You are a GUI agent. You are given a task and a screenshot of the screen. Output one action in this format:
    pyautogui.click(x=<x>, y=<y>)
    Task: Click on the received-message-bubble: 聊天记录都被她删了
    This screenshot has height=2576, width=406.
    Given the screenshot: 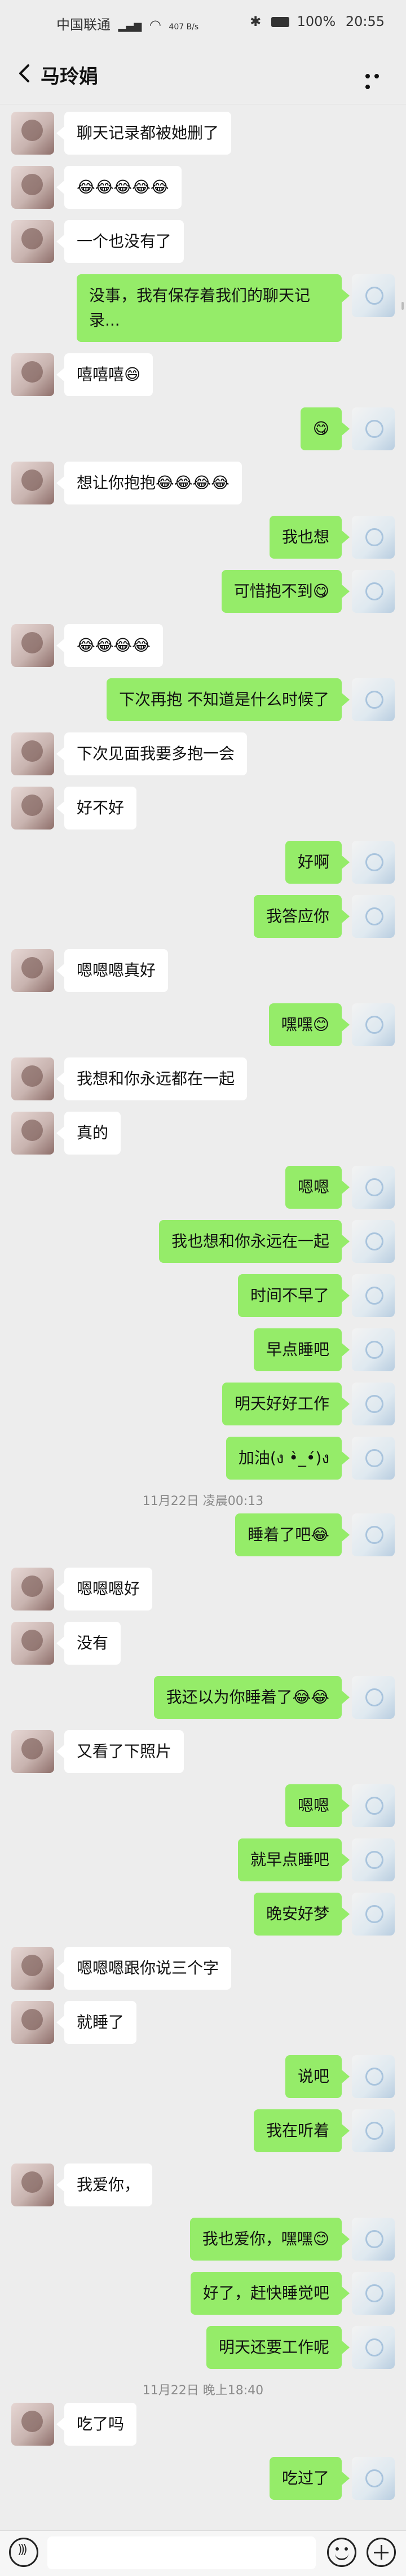 What is the action you would take?
    pyautogui.click(x=144, y=133)
    